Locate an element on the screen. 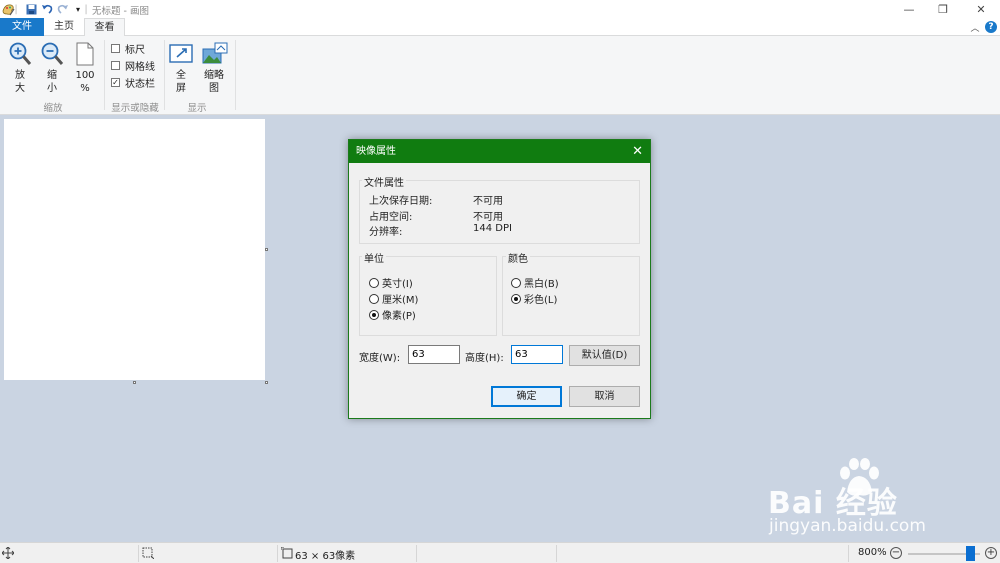  height-input is located at coordinates (537, 354).